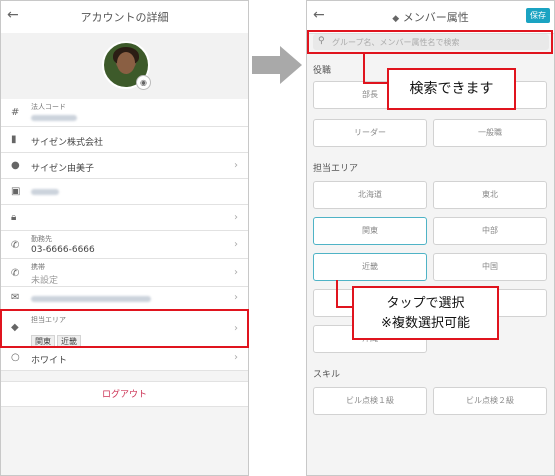 Image resolution: width=555 pixels, height=476 pixels. I want to click on row-email: ✉ ›, so click(124, 299).